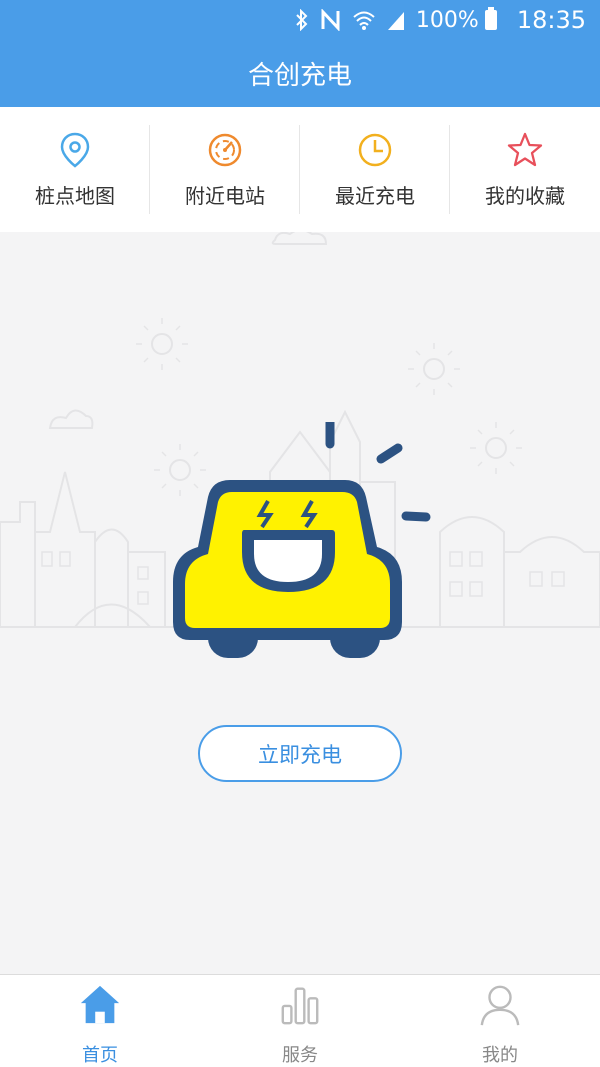  Describe the element at coordinates (551, 20) in the screenshot. I see `clock-time: 18:35` at that location.